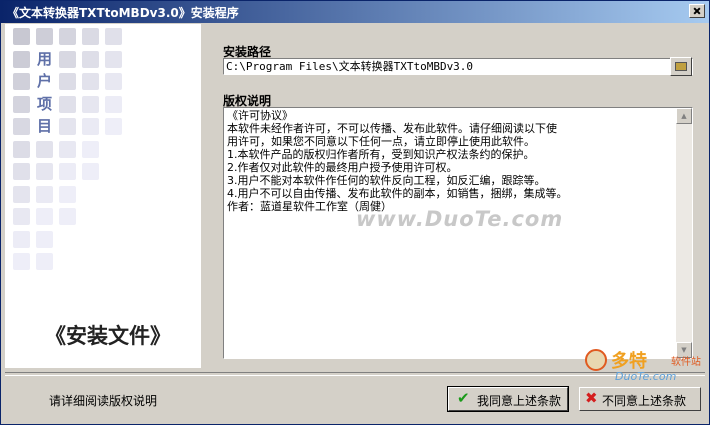  Describe the element at coordinates (519, 401) in the screenshot. I see `agree-button-label: 我同意上述条款` at that location.